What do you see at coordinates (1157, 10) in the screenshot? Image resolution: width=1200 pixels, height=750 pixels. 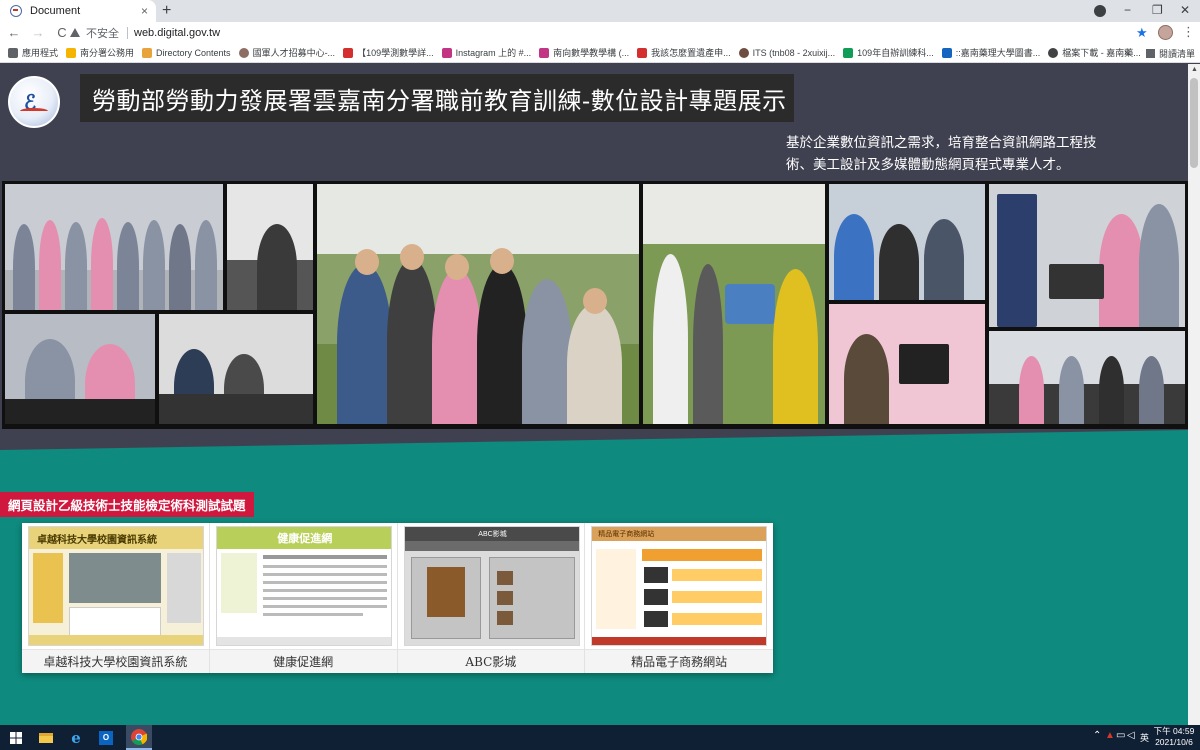 I see `maximize-button: ❐` at bounding box center [1157, 10].